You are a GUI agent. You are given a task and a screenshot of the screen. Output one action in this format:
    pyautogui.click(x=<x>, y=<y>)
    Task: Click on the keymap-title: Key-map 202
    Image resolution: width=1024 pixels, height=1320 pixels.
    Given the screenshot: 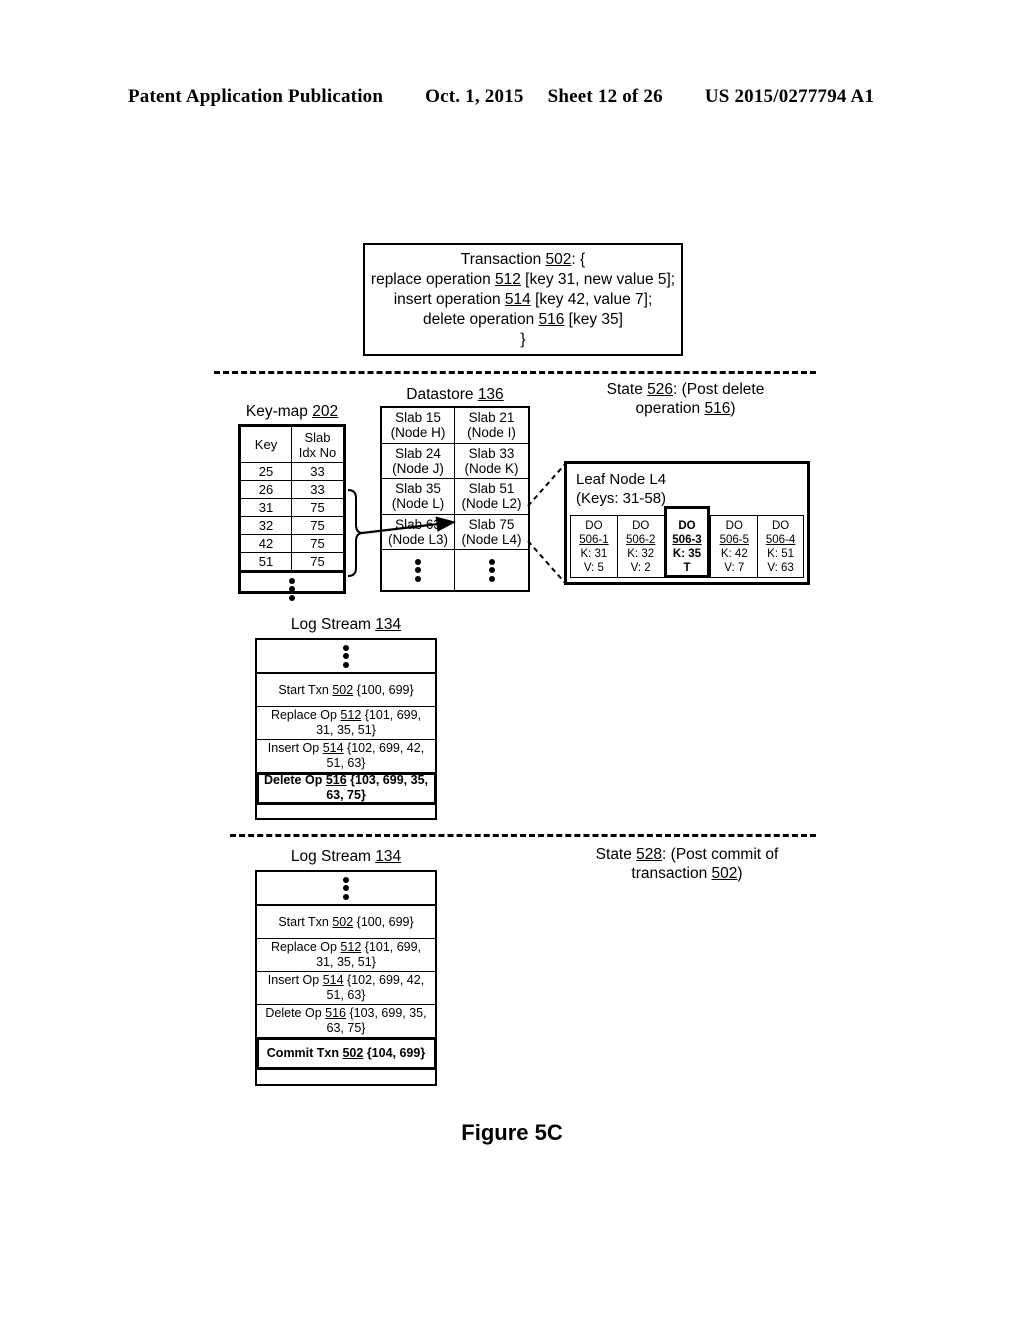 What is the action you would take?
    pyautogui.click(x=292, y=411)
    